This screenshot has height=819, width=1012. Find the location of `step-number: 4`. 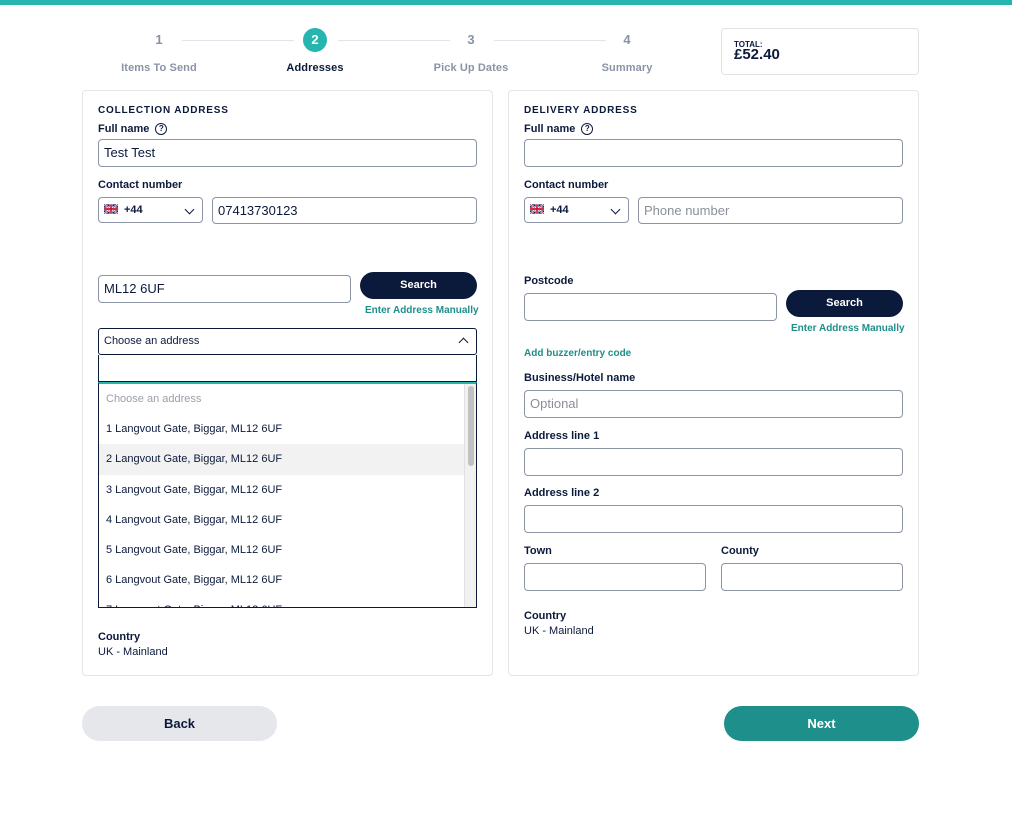

step-number: 4 is located at coordinates (627, 39).